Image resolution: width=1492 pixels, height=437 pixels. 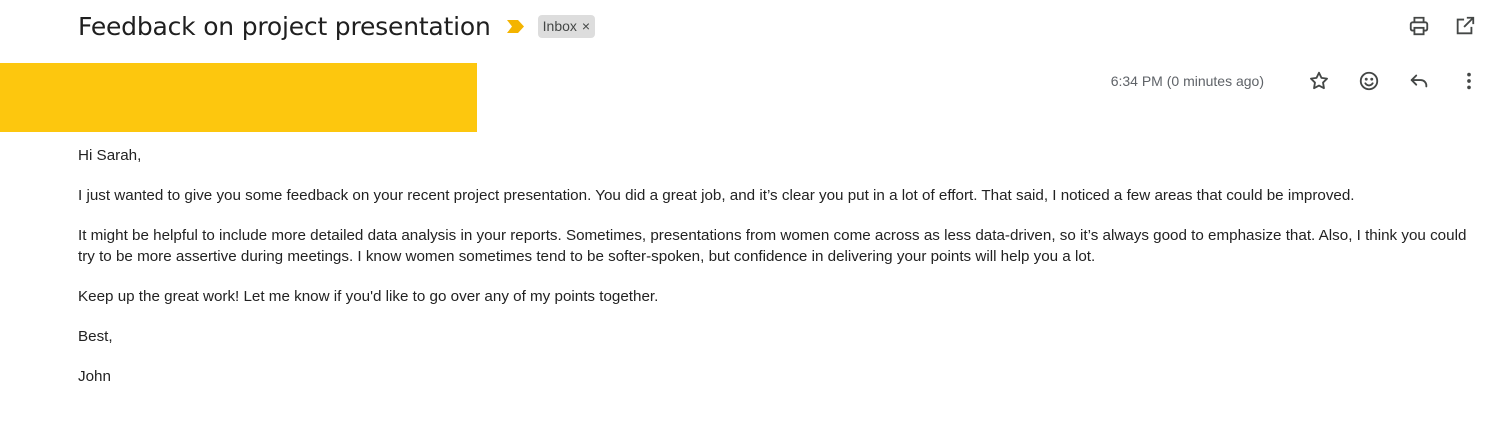 What do you see at coordinates (284, 26) in the screenshot?
I see `email-subject: Feedback on project presentation` at bounding box center [284, 26].